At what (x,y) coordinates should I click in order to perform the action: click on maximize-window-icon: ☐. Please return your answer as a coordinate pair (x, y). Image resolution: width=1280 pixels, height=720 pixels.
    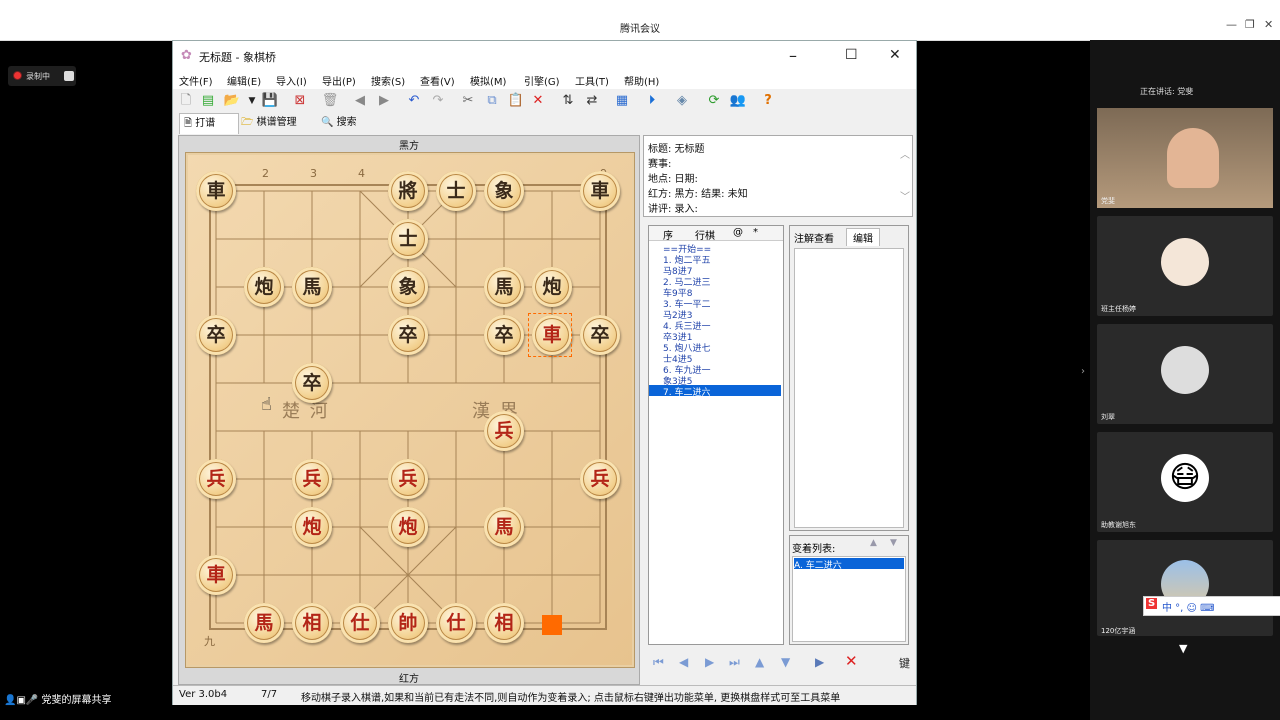
    Looking at the image, I should click on (851, 55).